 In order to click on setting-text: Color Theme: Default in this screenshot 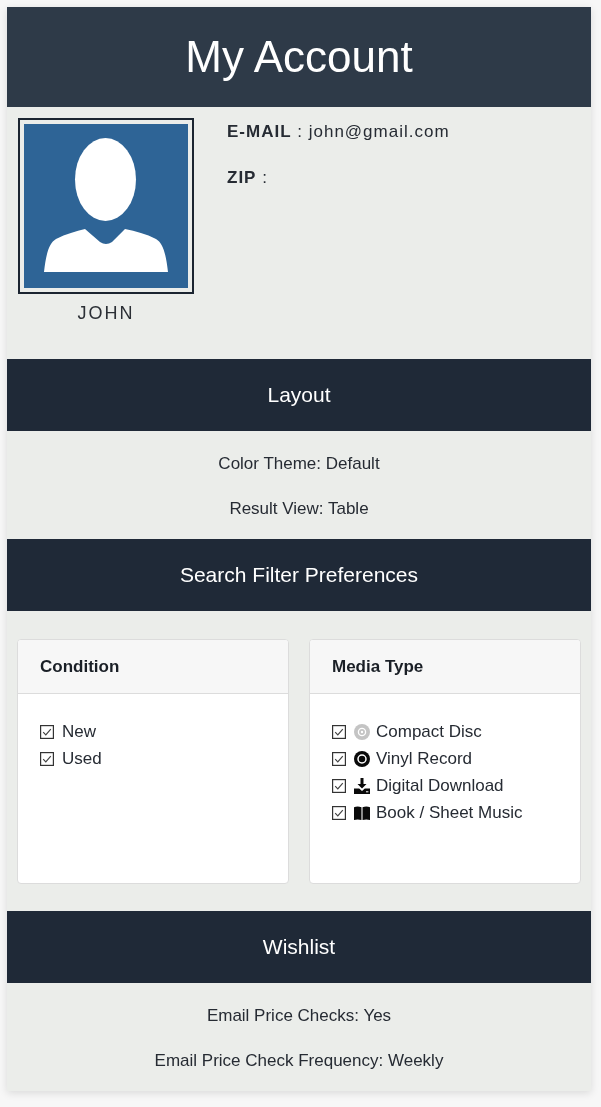, I will do `click(299, 464)`.